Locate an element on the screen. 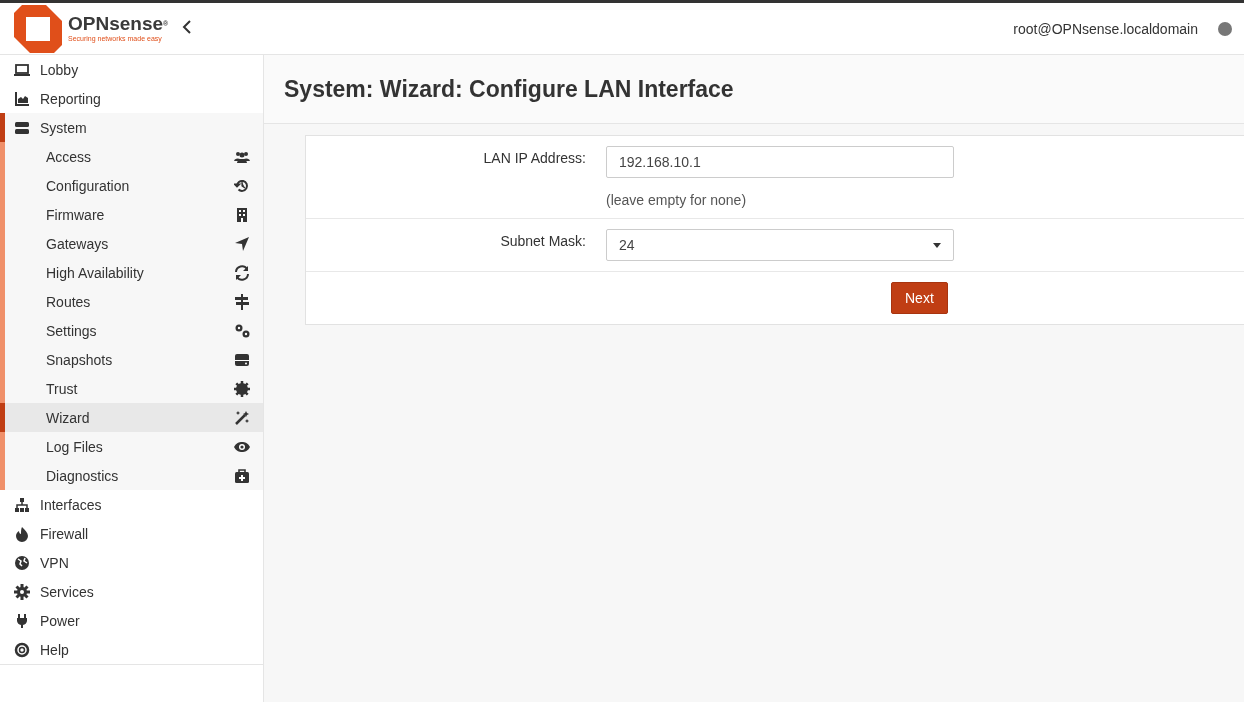  area-chart-icon is located at coordinates (22, 98).